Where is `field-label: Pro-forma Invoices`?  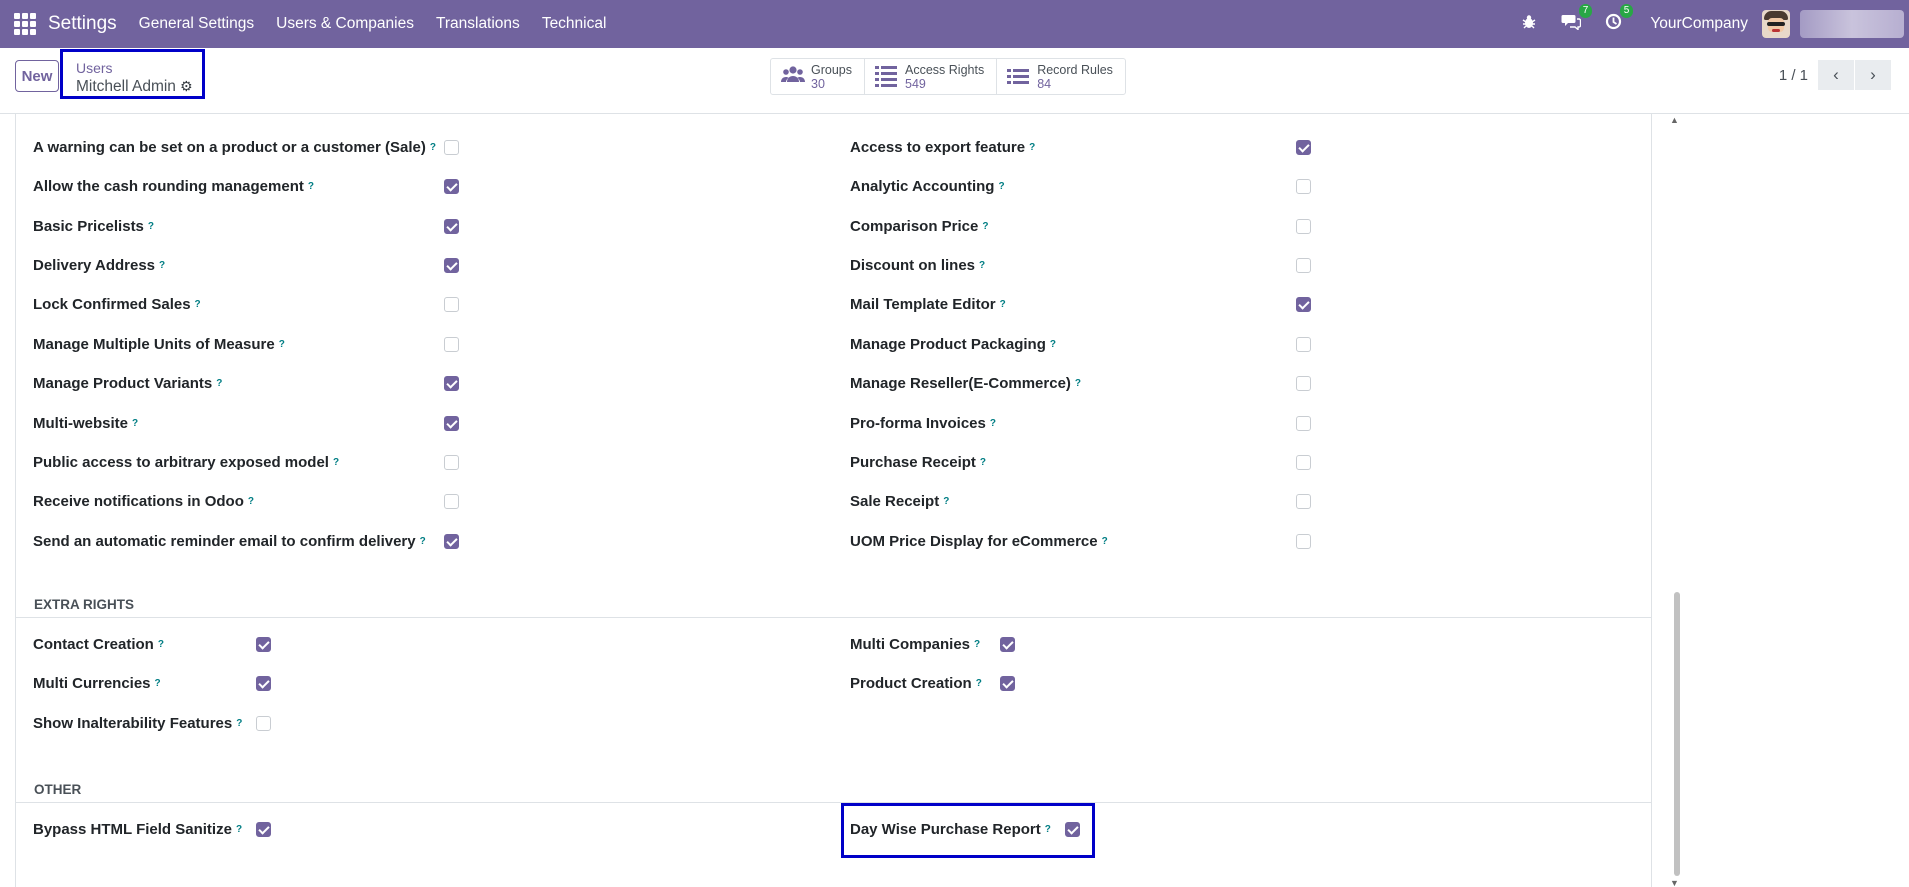 field-label: Pro-forma Invoices is located at coordinates (918, 423).